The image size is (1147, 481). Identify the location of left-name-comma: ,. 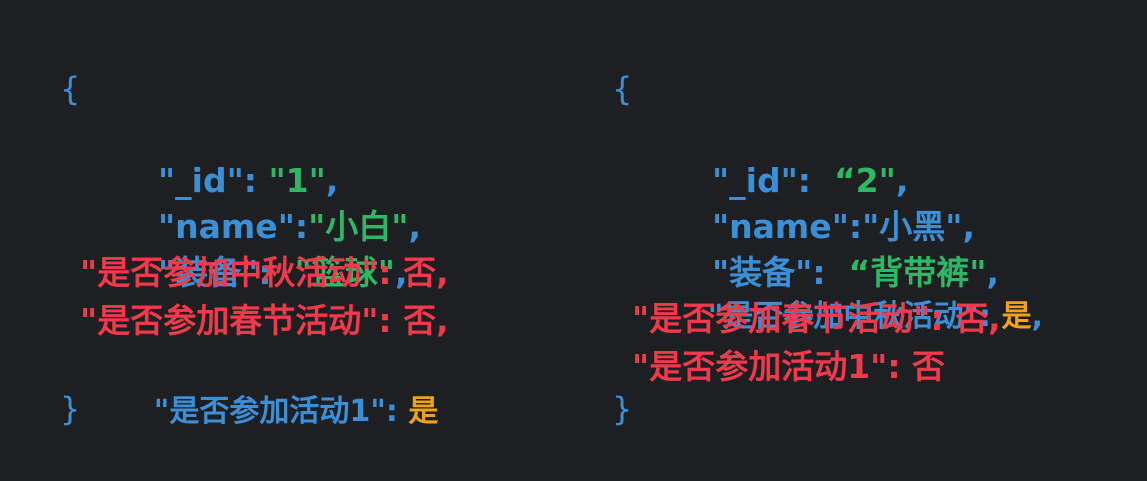
(415, 226).